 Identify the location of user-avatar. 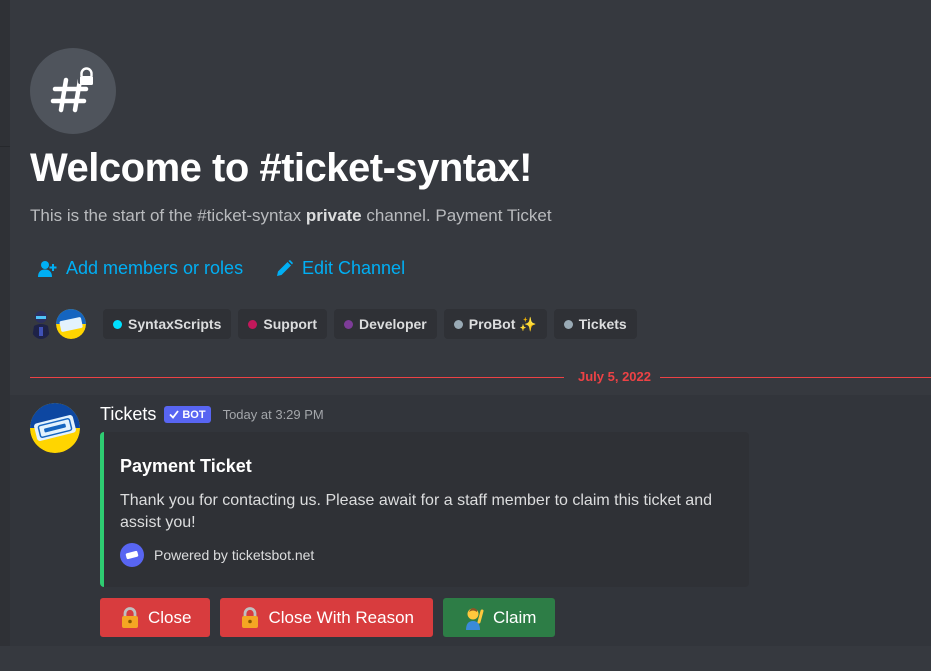
(41, 324).